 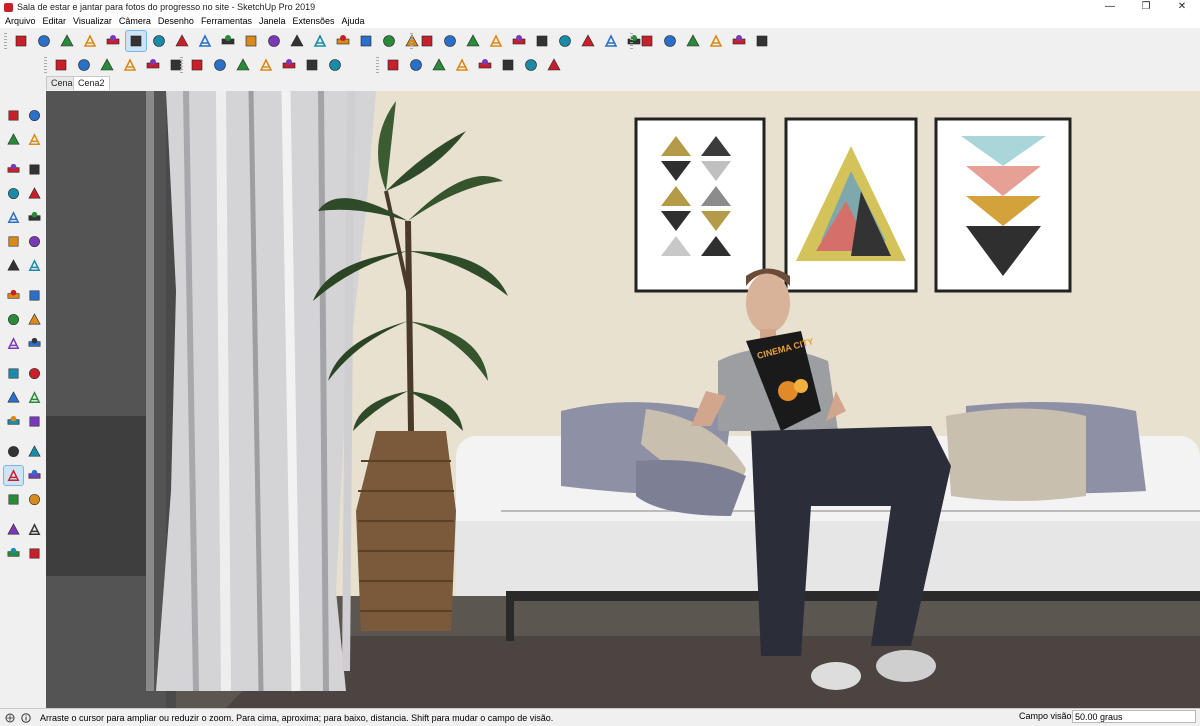 What do you see at coordinates (153, 65) in the screenshot?
I see `house-outline-button` at bounding box center [153, 65].